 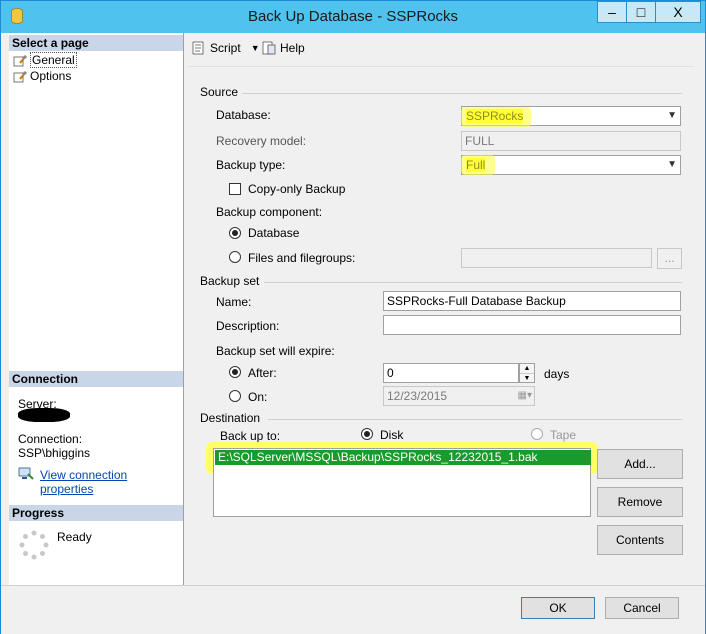 What do you see at coordinates (96, 513) in the screenshot?
I see `progress-header: Progress` at bounding box center [96, 513].